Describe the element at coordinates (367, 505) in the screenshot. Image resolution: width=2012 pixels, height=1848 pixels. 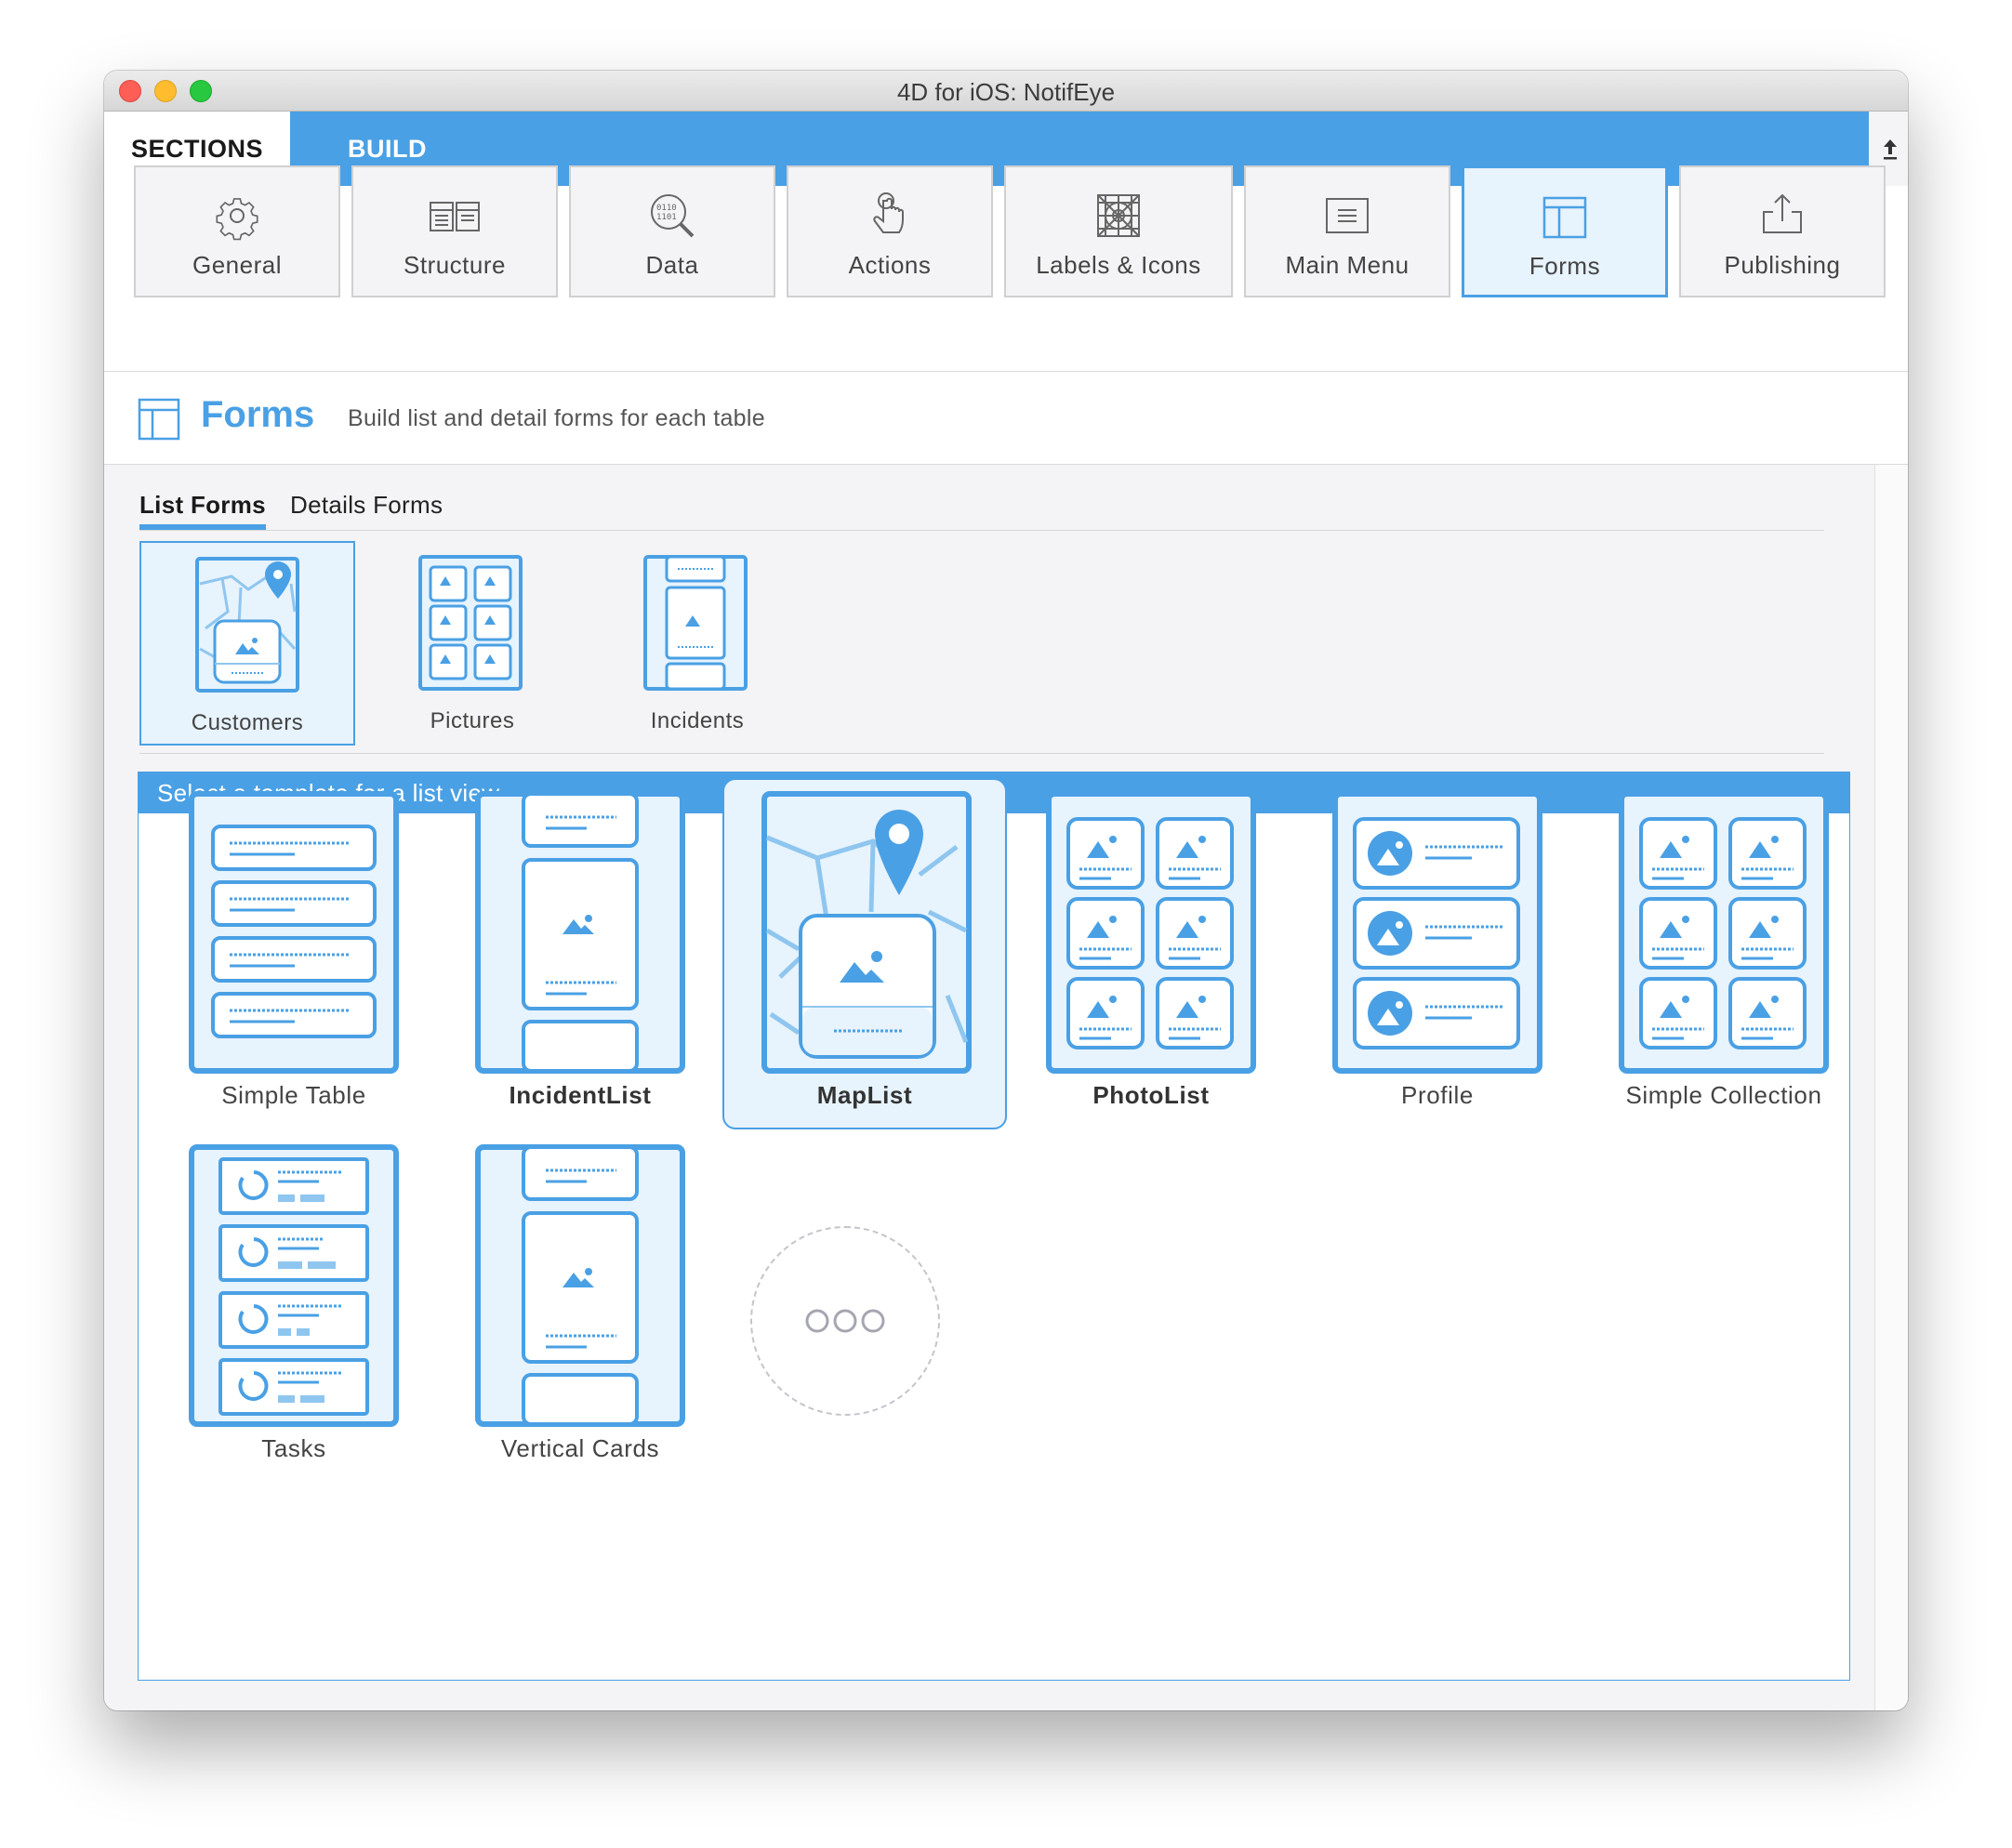
I see `tab-details-forms: Details Forms` at that location.